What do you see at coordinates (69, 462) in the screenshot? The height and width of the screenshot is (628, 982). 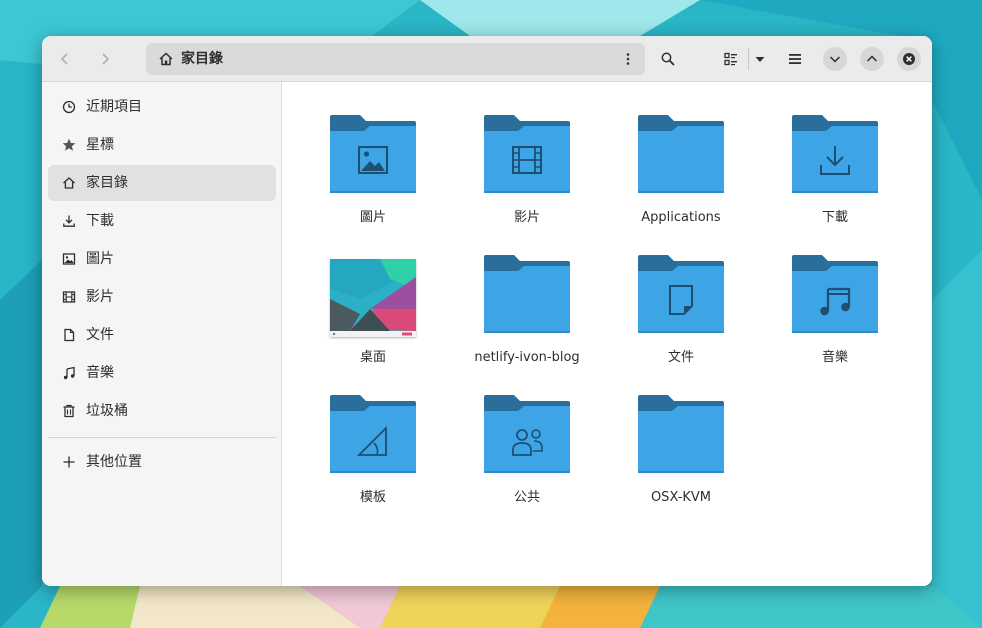 I see `plus-icon` at bounding box center [69, 462].